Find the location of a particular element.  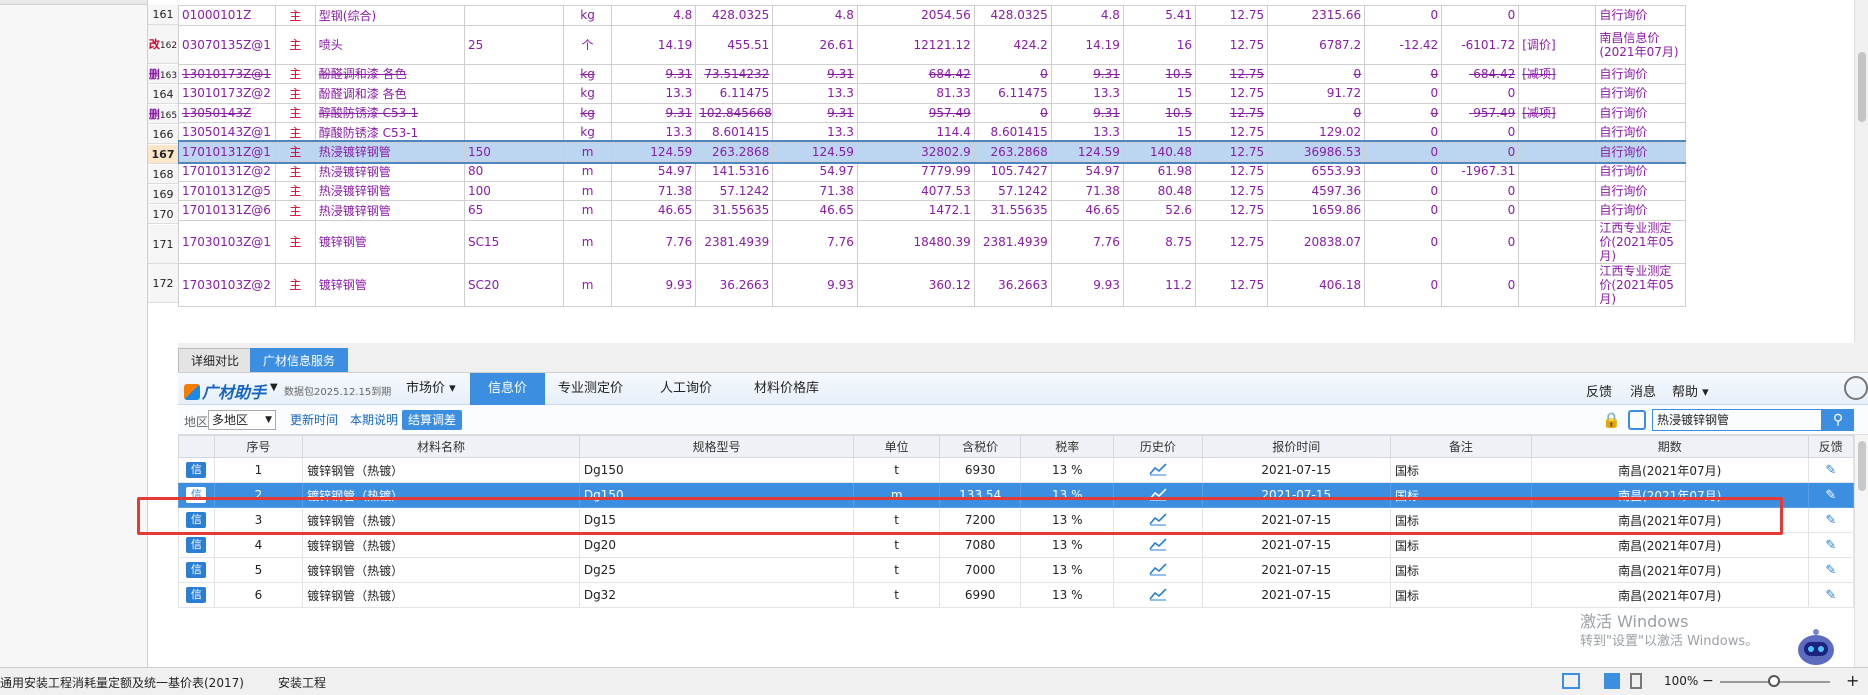

column-header: 含税价 is located at coordinates (980, 446).